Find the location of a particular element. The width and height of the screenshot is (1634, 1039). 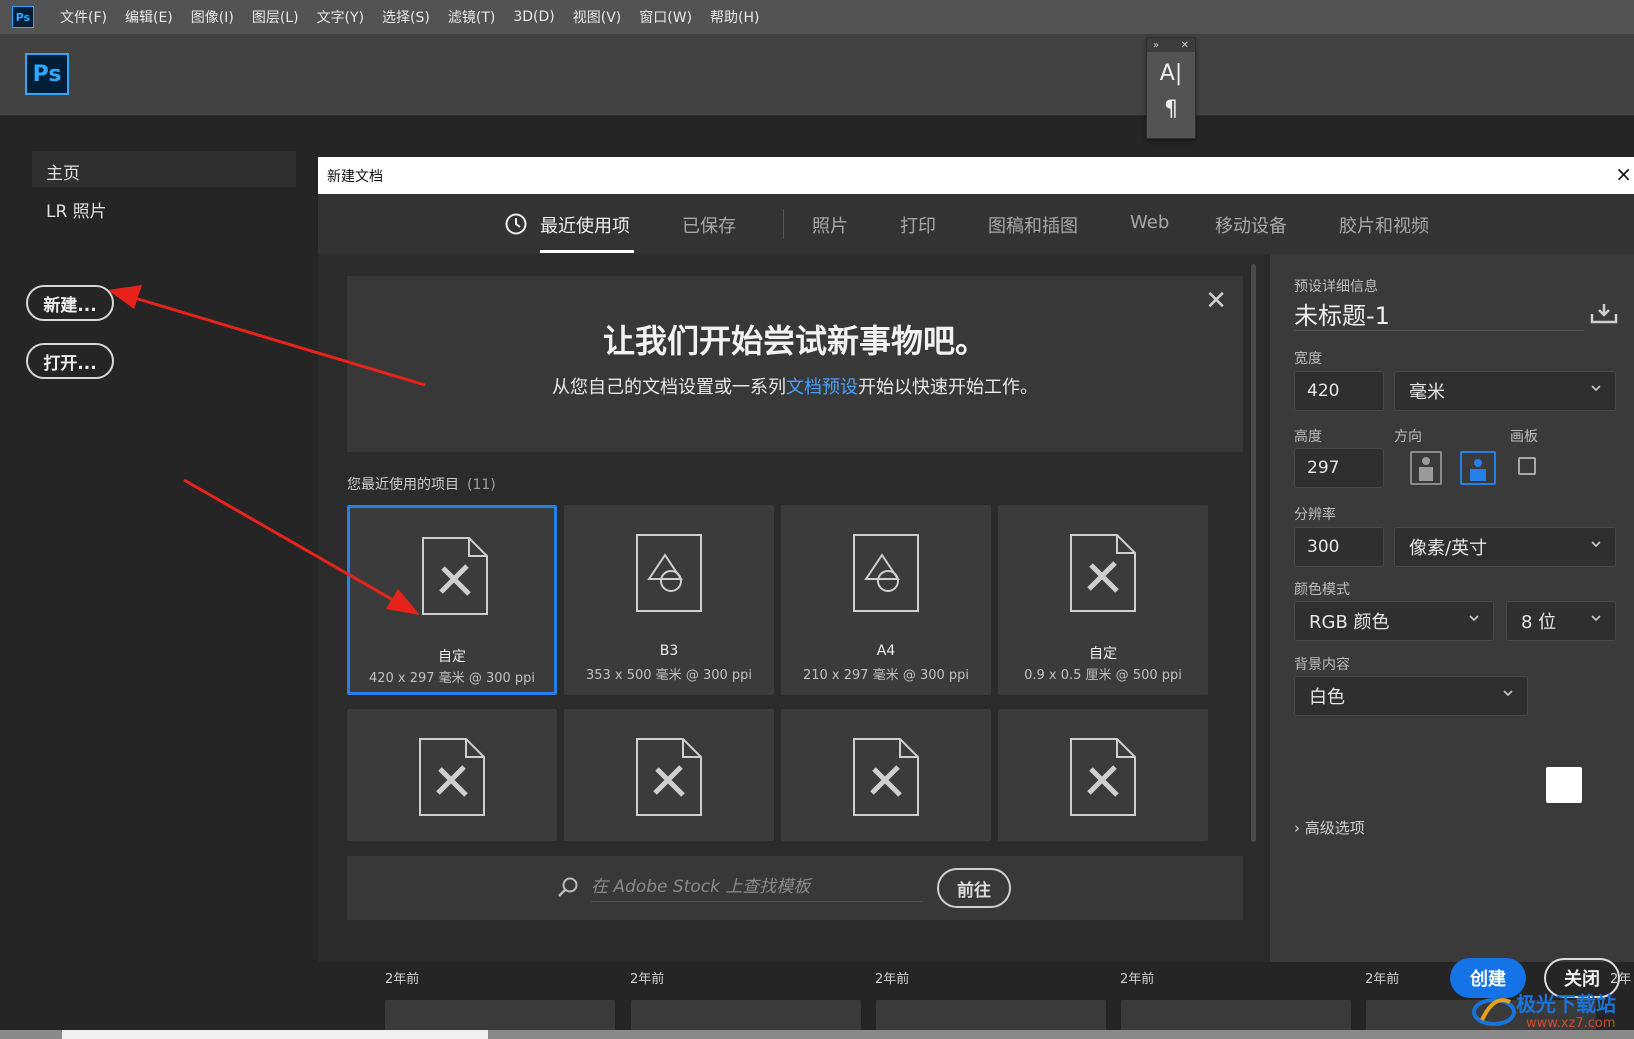

tab-print: 打印 is located at coordinates (918, 225).